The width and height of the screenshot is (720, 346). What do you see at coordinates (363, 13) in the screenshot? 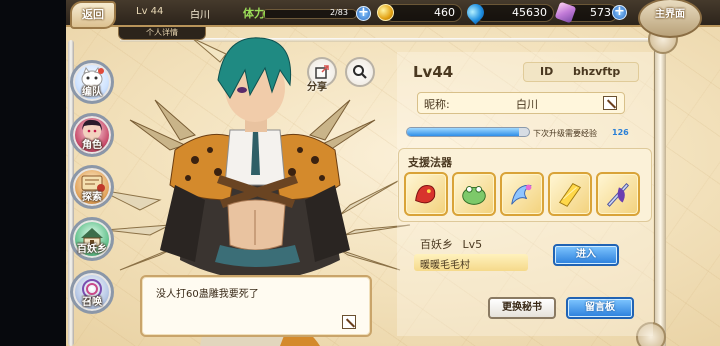
I see `add-stamina-button: +` at bounding box center [363, 13].